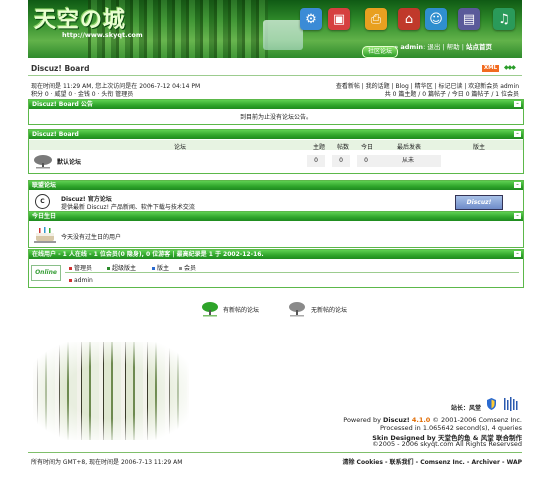  I want to click on col-today: 今日, so click(367, 147).